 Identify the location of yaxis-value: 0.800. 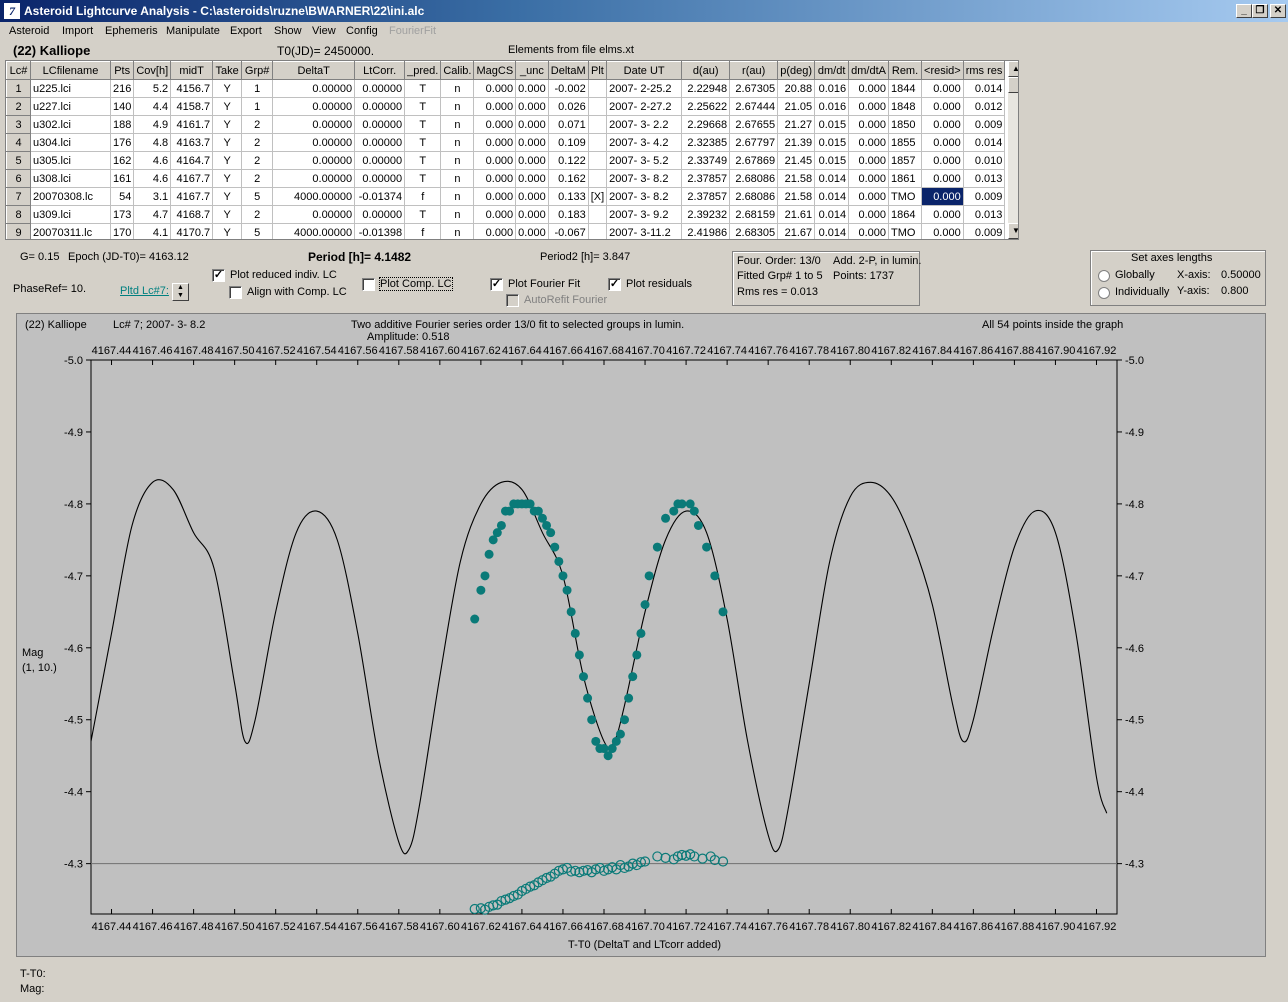
(1235, 291).